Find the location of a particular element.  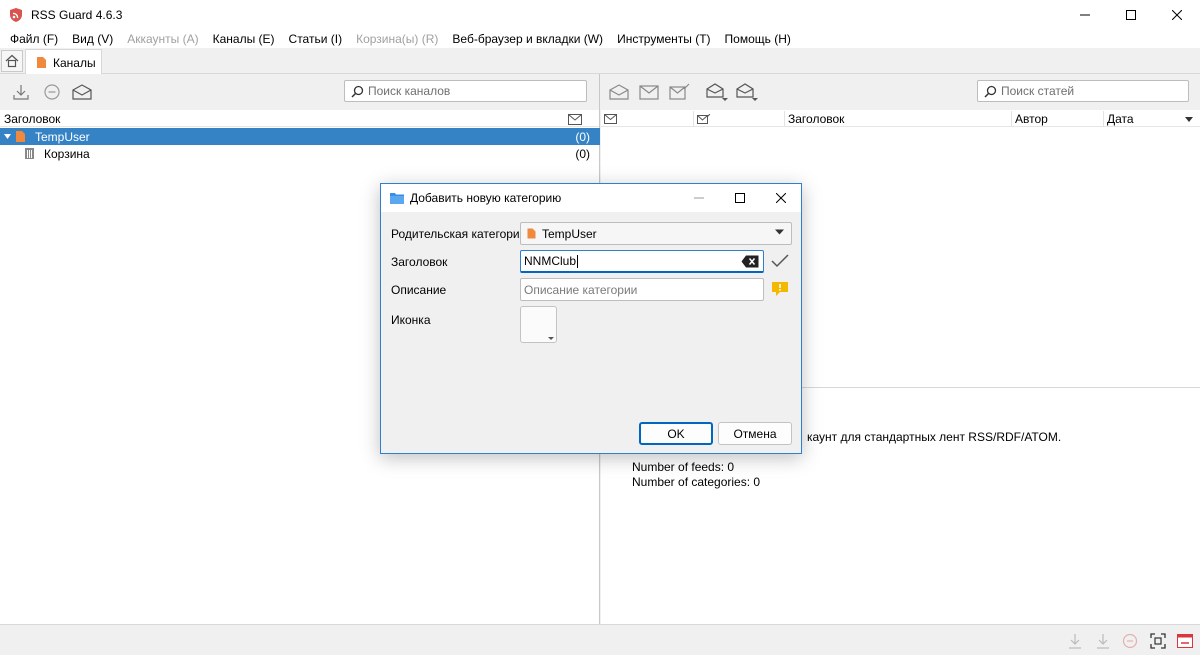

header-important is located at coordinates (701, 119).